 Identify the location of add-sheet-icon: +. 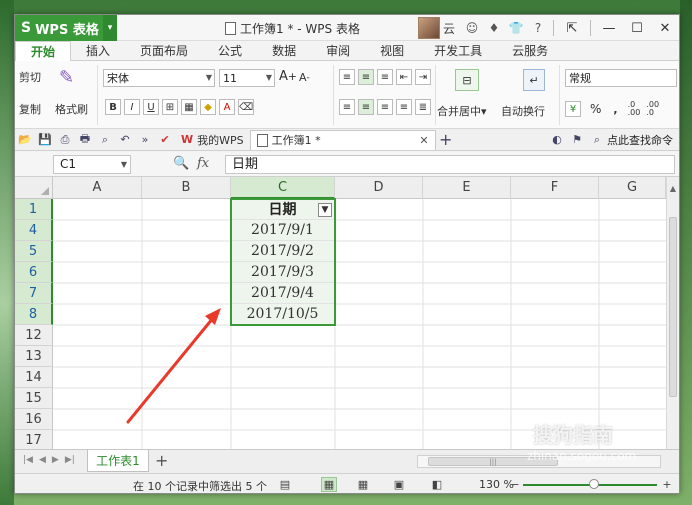
(161, 460).